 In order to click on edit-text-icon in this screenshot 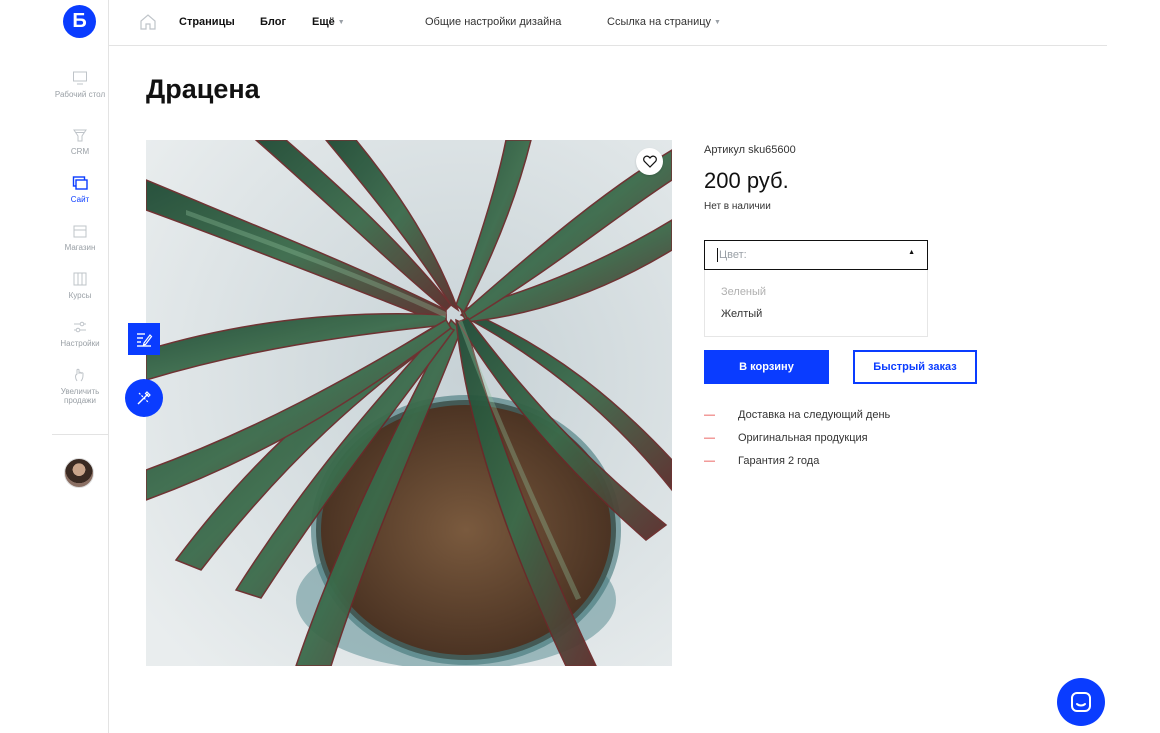, I will do `click(145, 340)`.